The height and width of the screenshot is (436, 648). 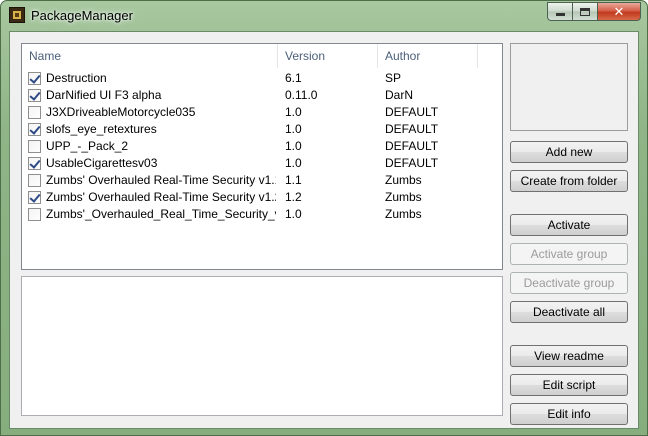 I want to click on maximize-icon, so click(x=585, y=11).